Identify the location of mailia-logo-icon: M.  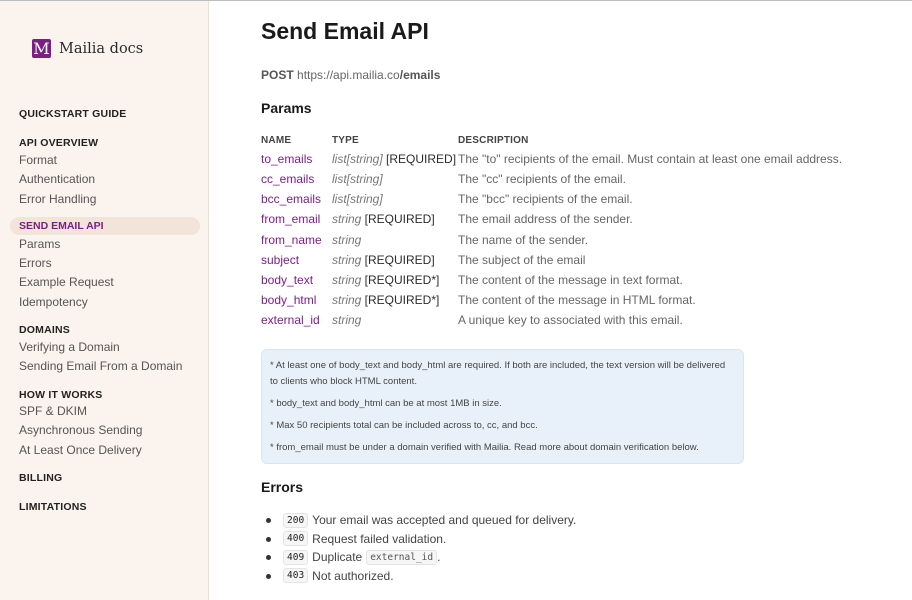
(41, 48).